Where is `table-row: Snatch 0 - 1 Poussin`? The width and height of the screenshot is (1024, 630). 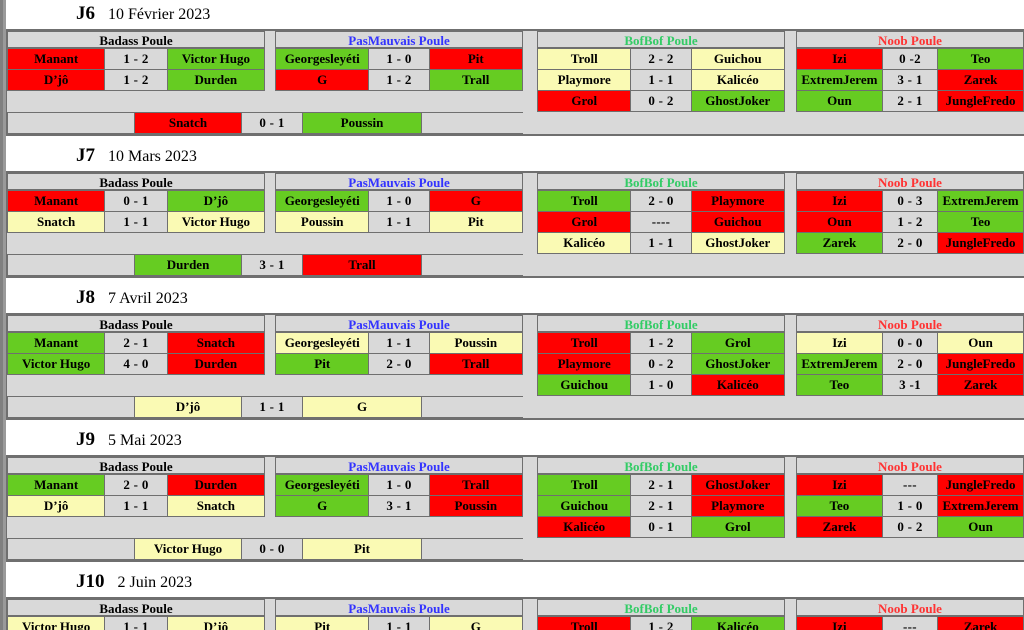 table-row: Snatch 0 - 1 Poussin is located at coordinates (273, 122).